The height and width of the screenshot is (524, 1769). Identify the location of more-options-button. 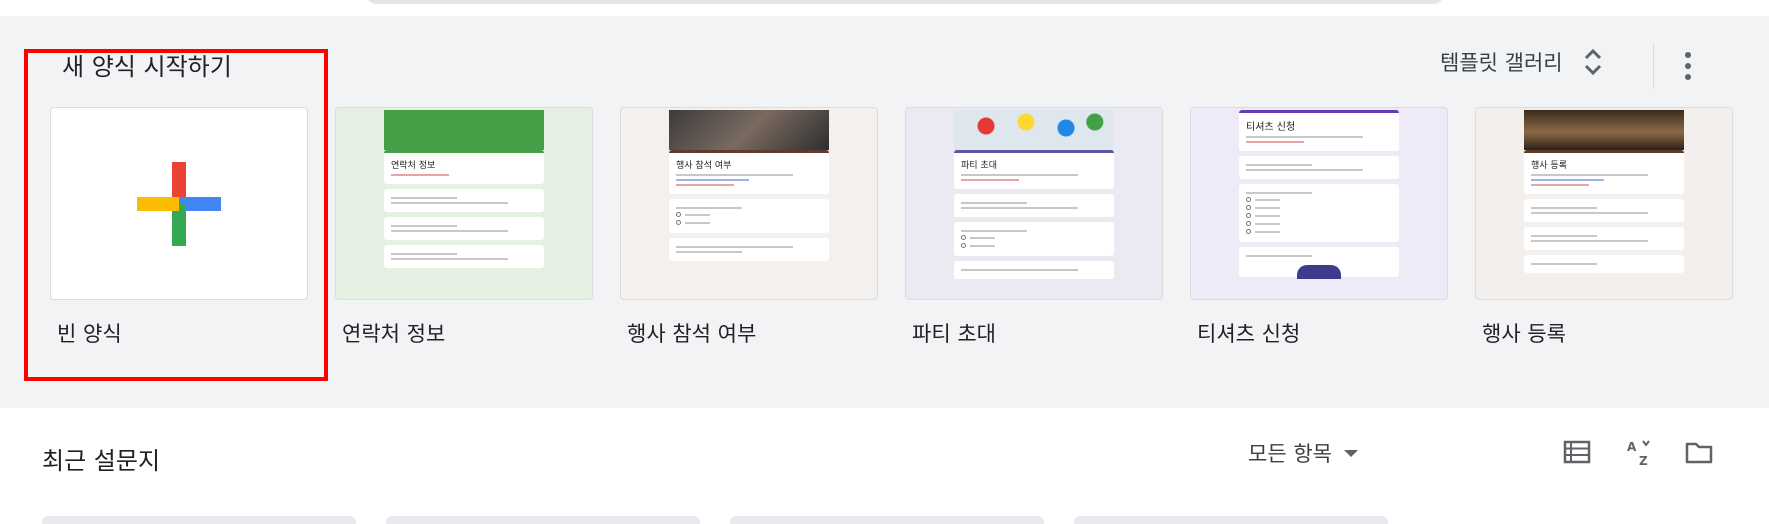
(1688, 66).